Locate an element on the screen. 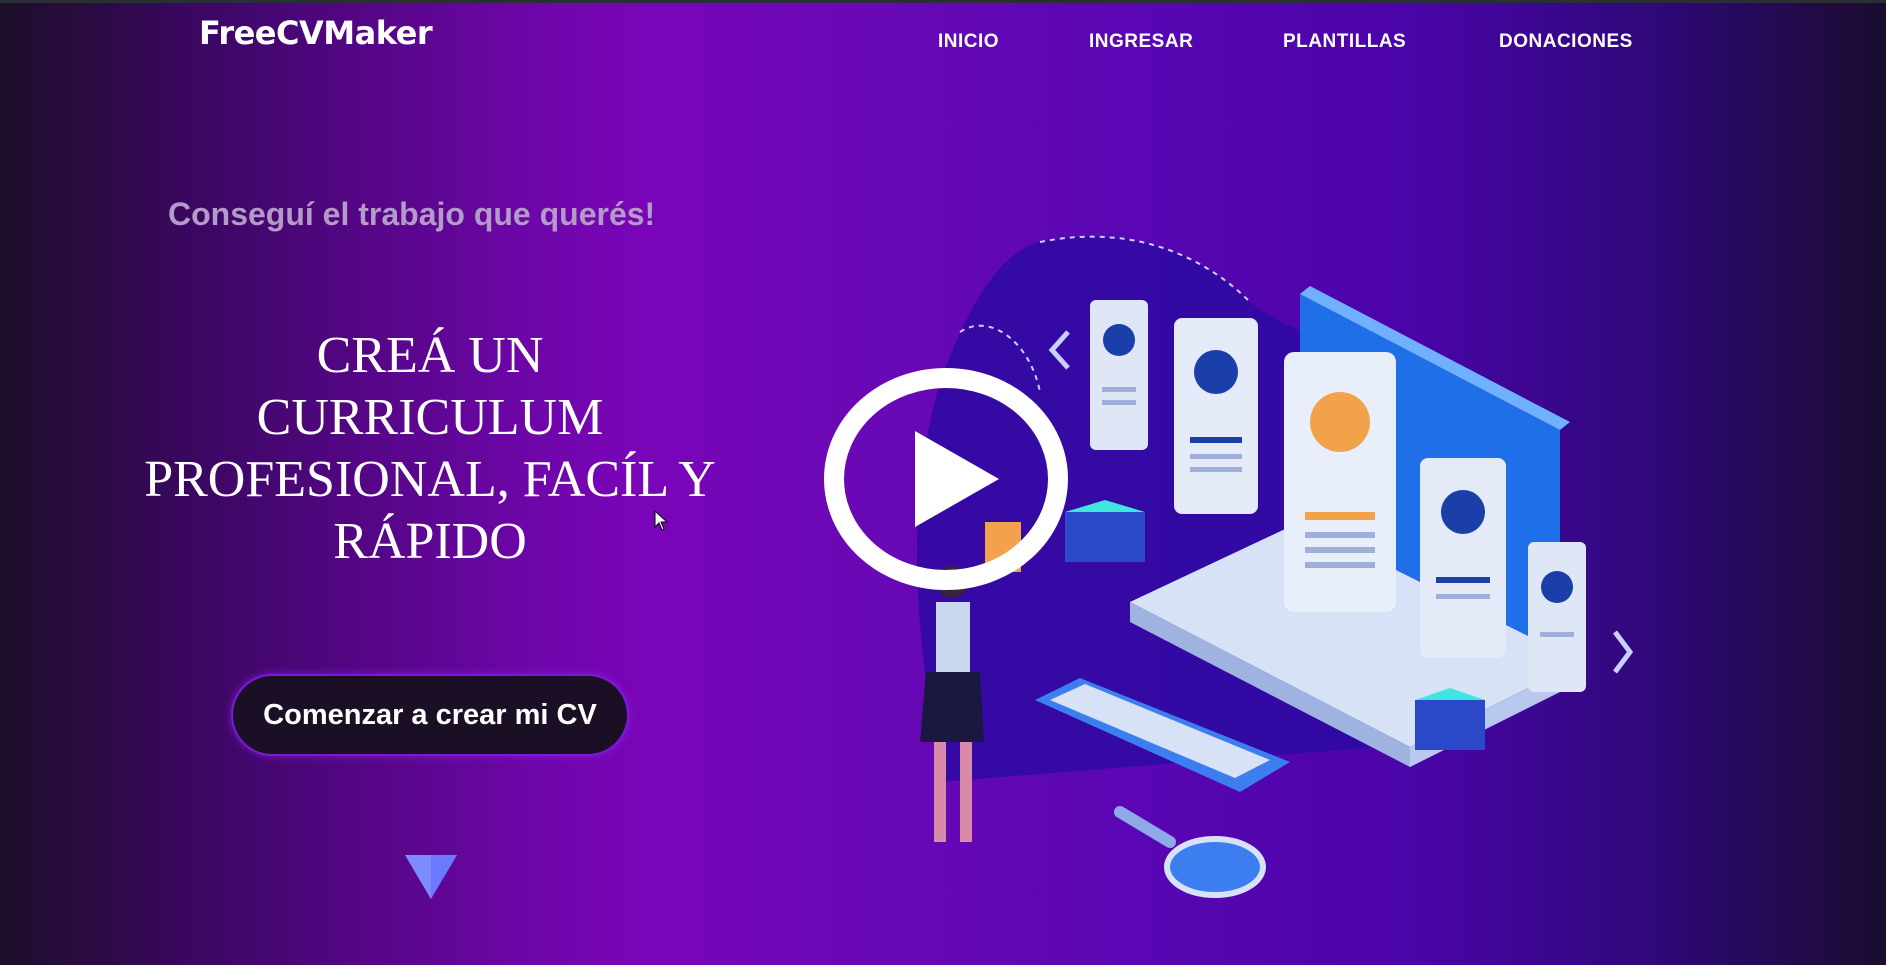  chevron-down-icon is located at coordinates (431, 877).